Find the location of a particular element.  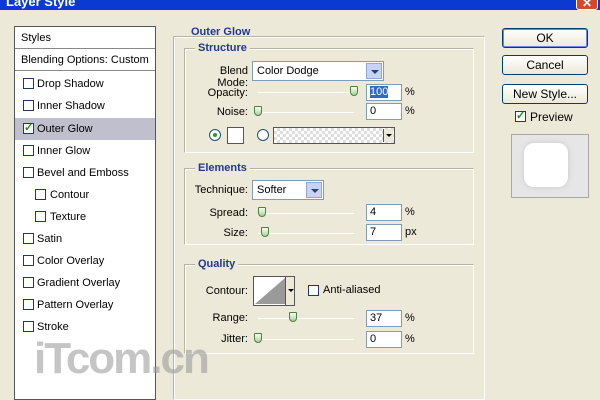

style-item-bevel-emboss: Bevel and Emboss is located at coordinates (85, 173).